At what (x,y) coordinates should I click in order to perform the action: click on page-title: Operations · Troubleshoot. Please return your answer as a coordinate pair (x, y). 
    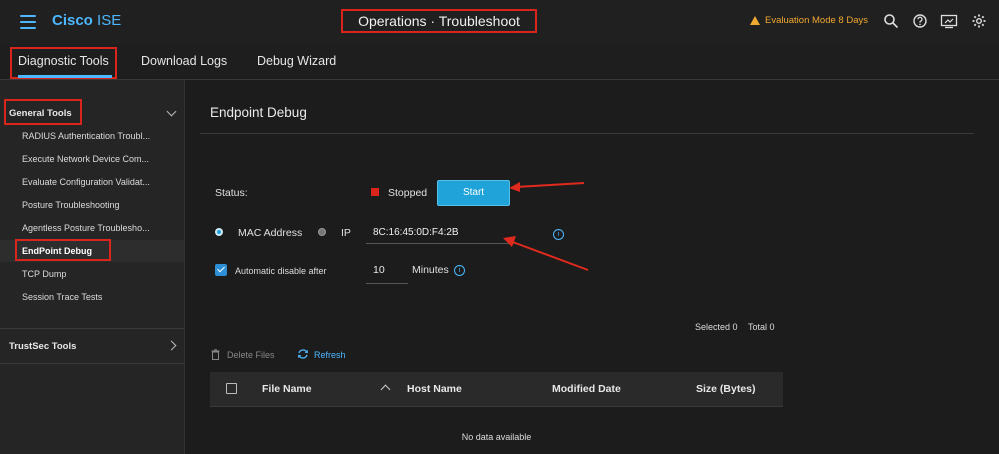
    Looking at the image, I should click on (439, 21).